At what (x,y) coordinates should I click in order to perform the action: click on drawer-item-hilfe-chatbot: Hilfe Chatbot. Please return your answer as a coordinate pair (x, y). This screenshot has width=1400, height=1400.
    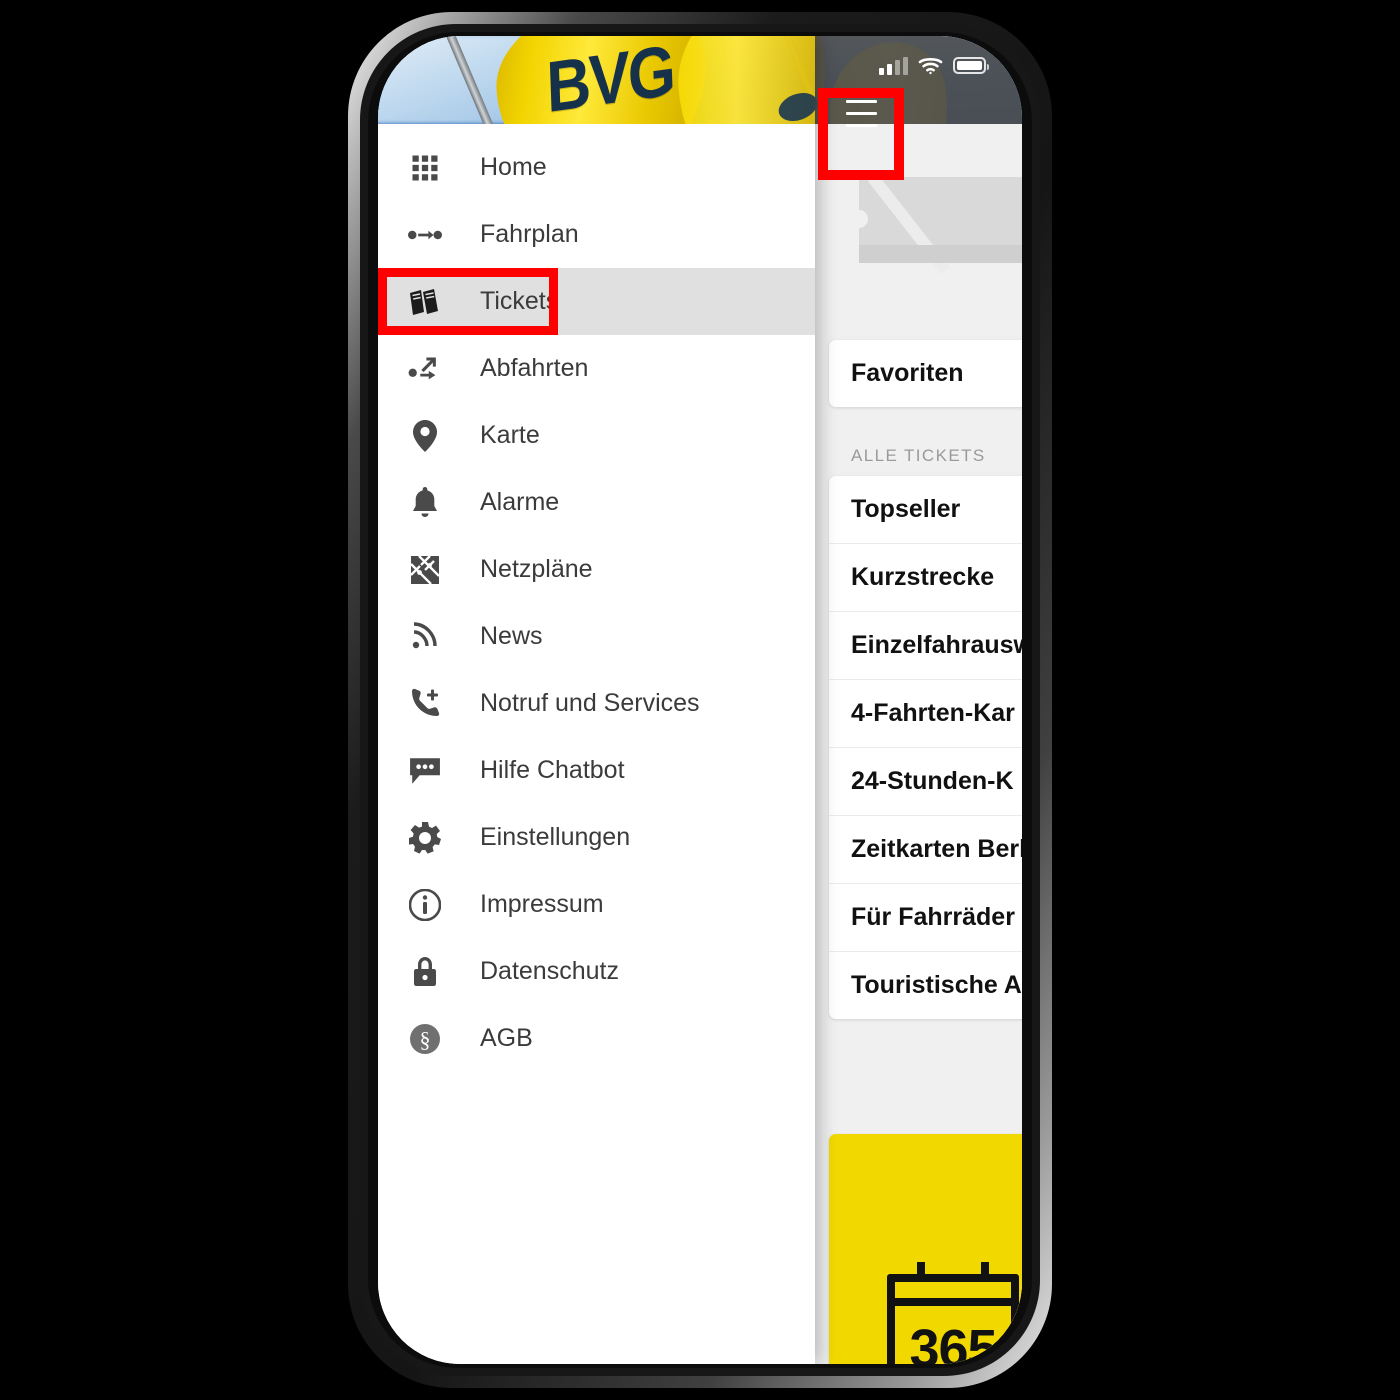
    Looking at the image, I should click on (596, 770).